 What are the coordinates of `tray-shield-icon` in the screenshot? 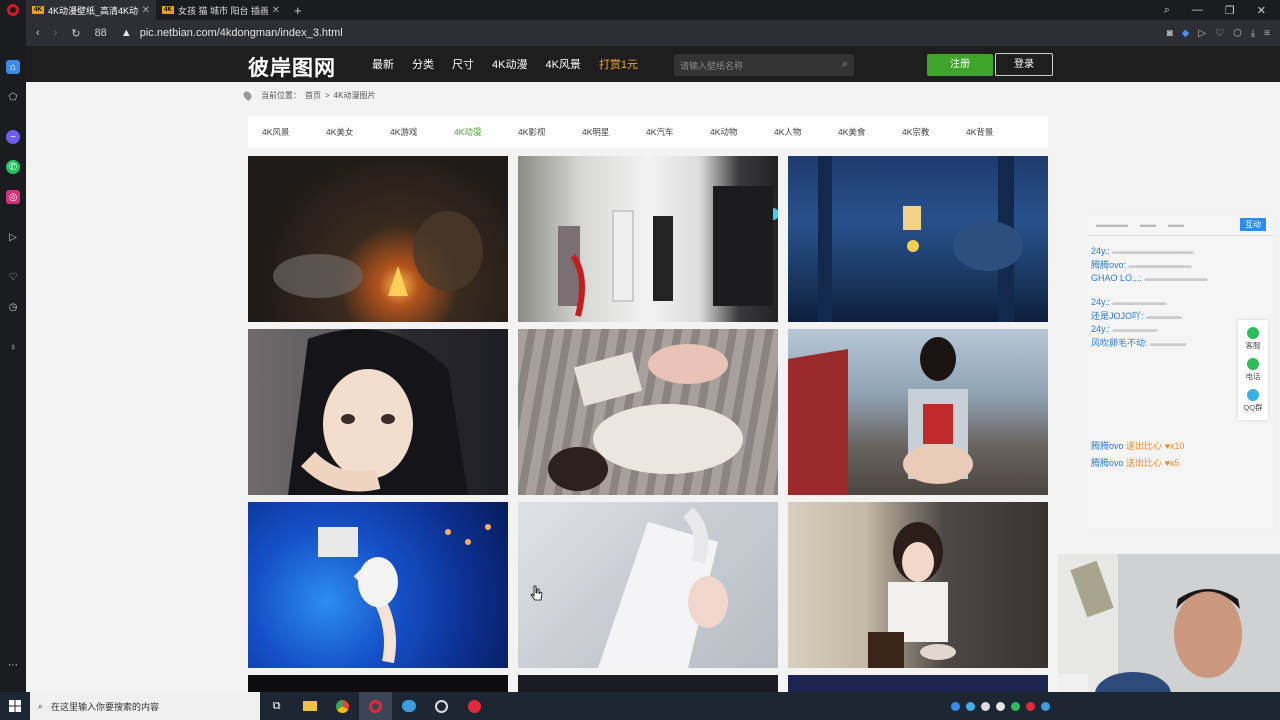 It's located at (955, 706).